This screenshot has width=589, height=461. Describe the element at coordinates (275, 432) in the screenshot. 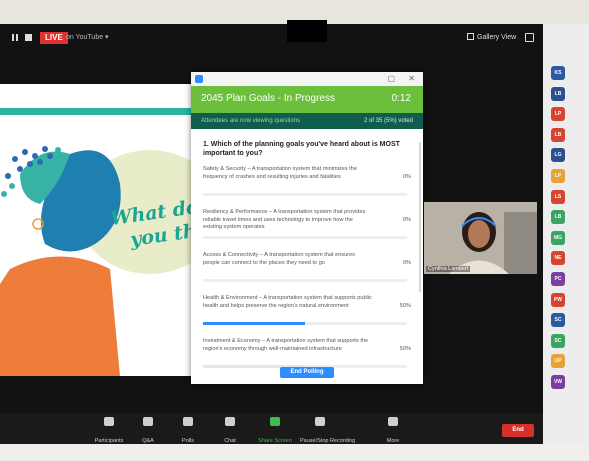

I see `toolbar-share-screen-button: Share Screen` at that location.